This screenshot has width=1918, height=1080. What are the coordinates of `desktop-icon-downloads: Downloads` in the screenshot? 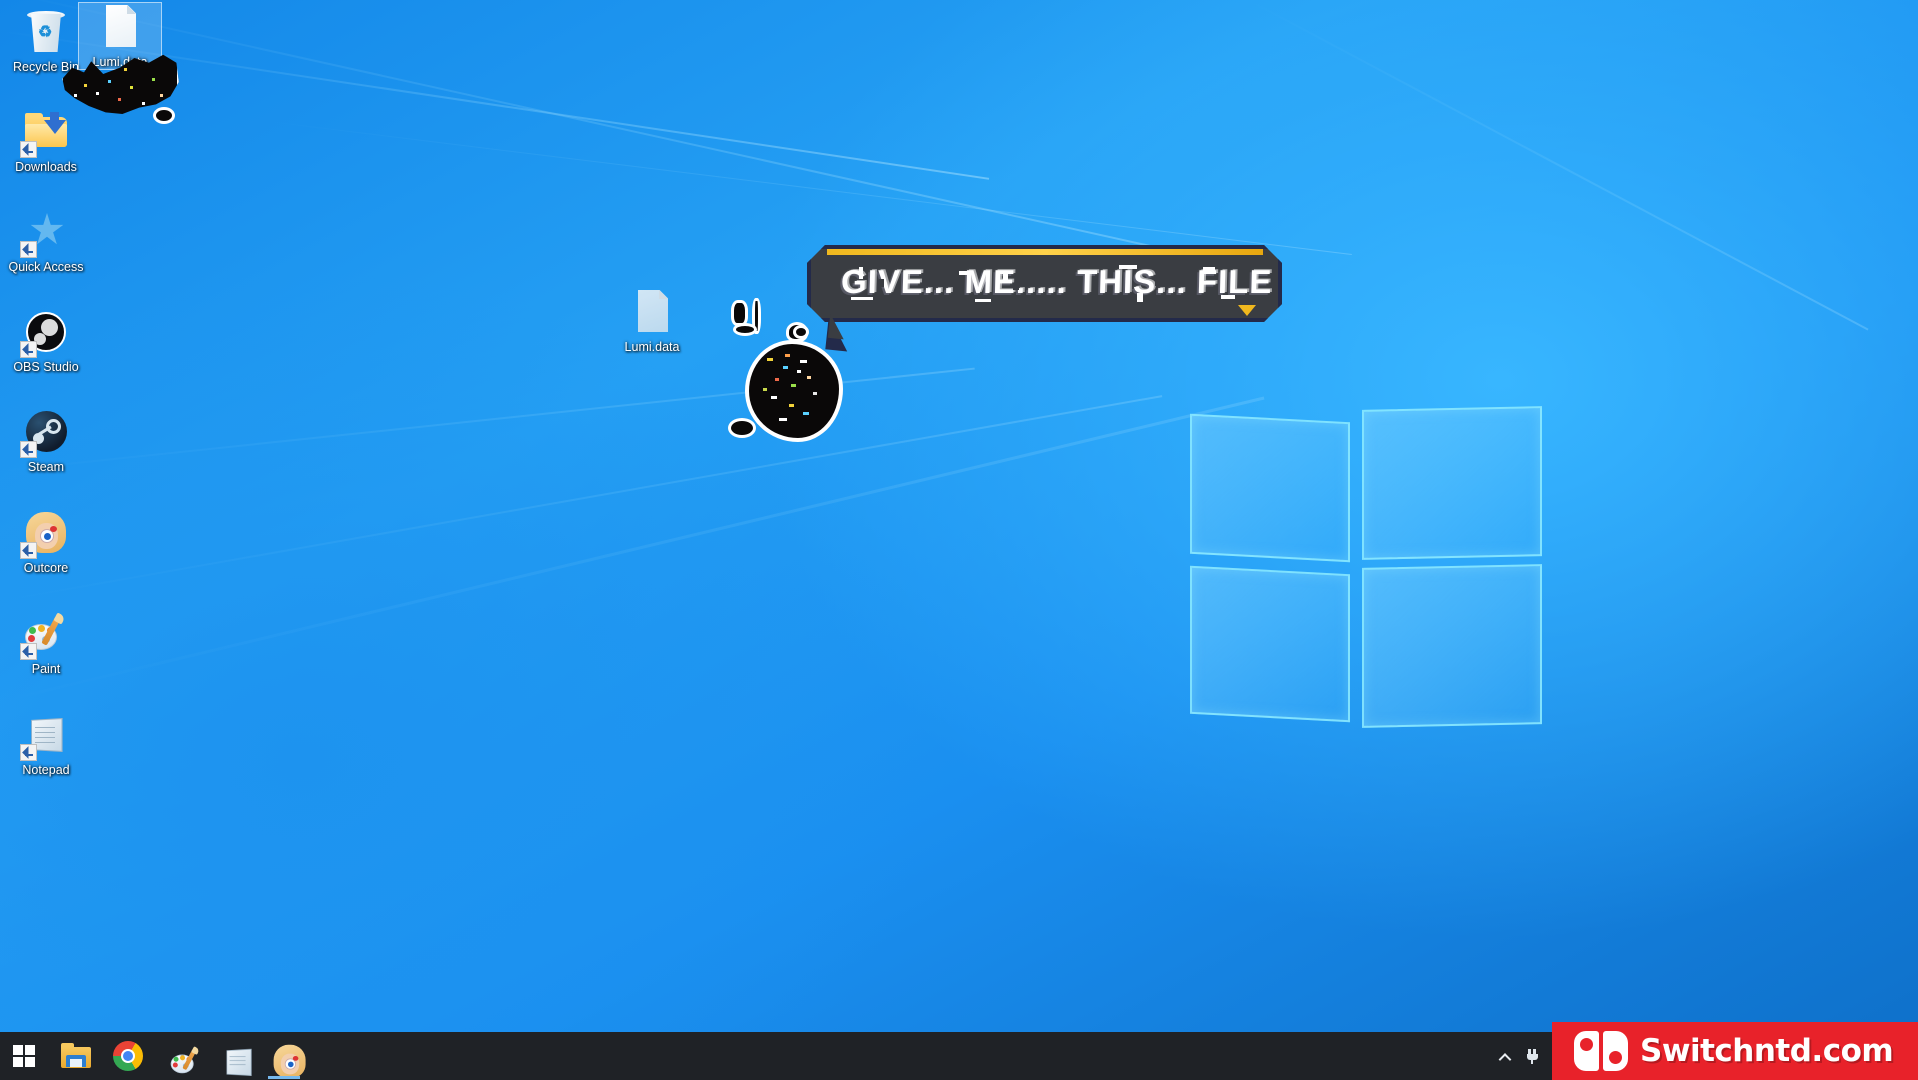 It's located at (46, 141).